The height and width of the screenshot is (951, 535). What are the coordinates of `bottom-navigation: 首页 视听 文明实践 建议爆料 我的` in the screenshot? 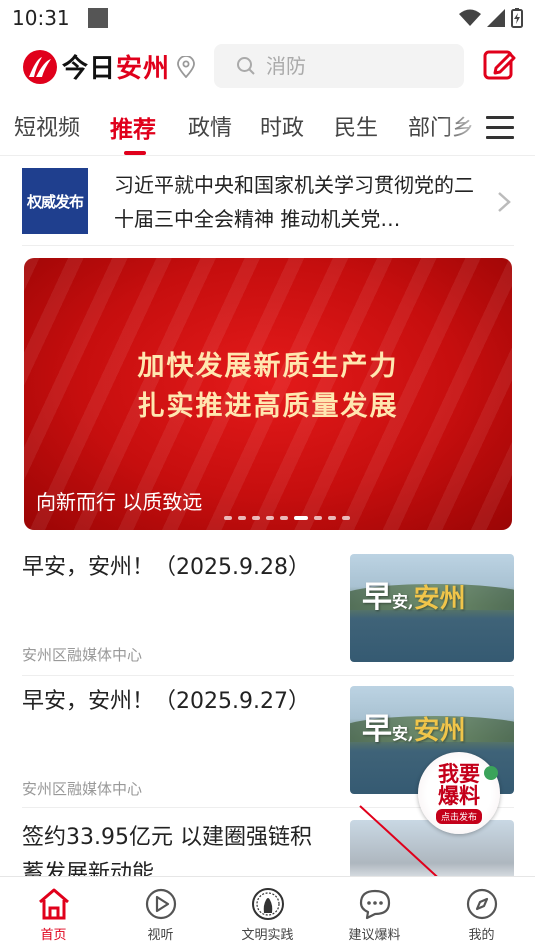 It's located at (267, 913).